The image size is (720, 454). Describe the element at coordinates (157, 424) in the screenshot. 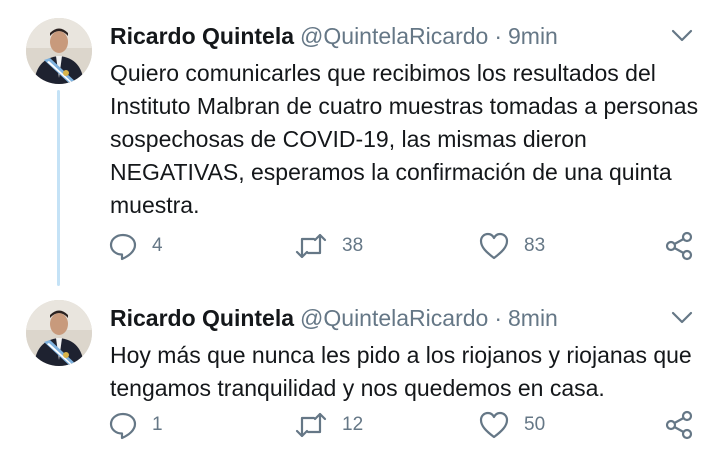

I see `reply-count: 1` at that location.